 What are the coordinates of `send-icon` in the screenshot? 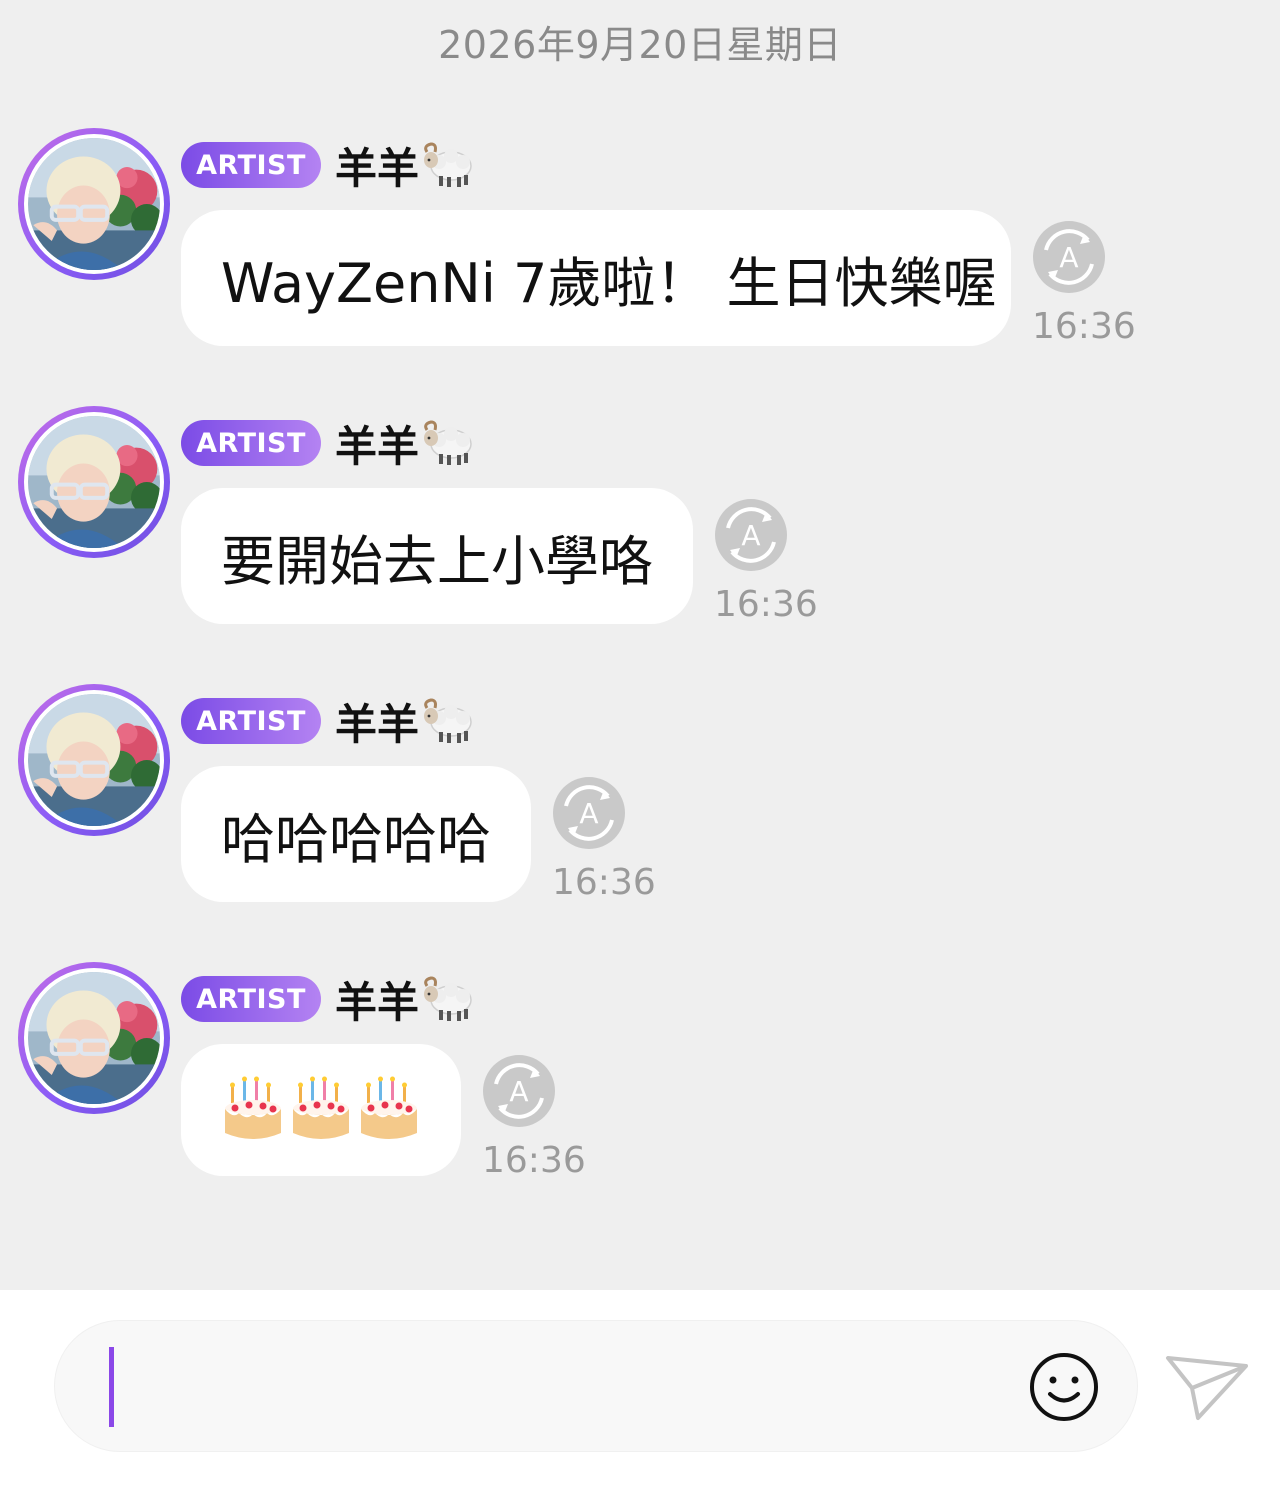 It's located at (1206, 1387).